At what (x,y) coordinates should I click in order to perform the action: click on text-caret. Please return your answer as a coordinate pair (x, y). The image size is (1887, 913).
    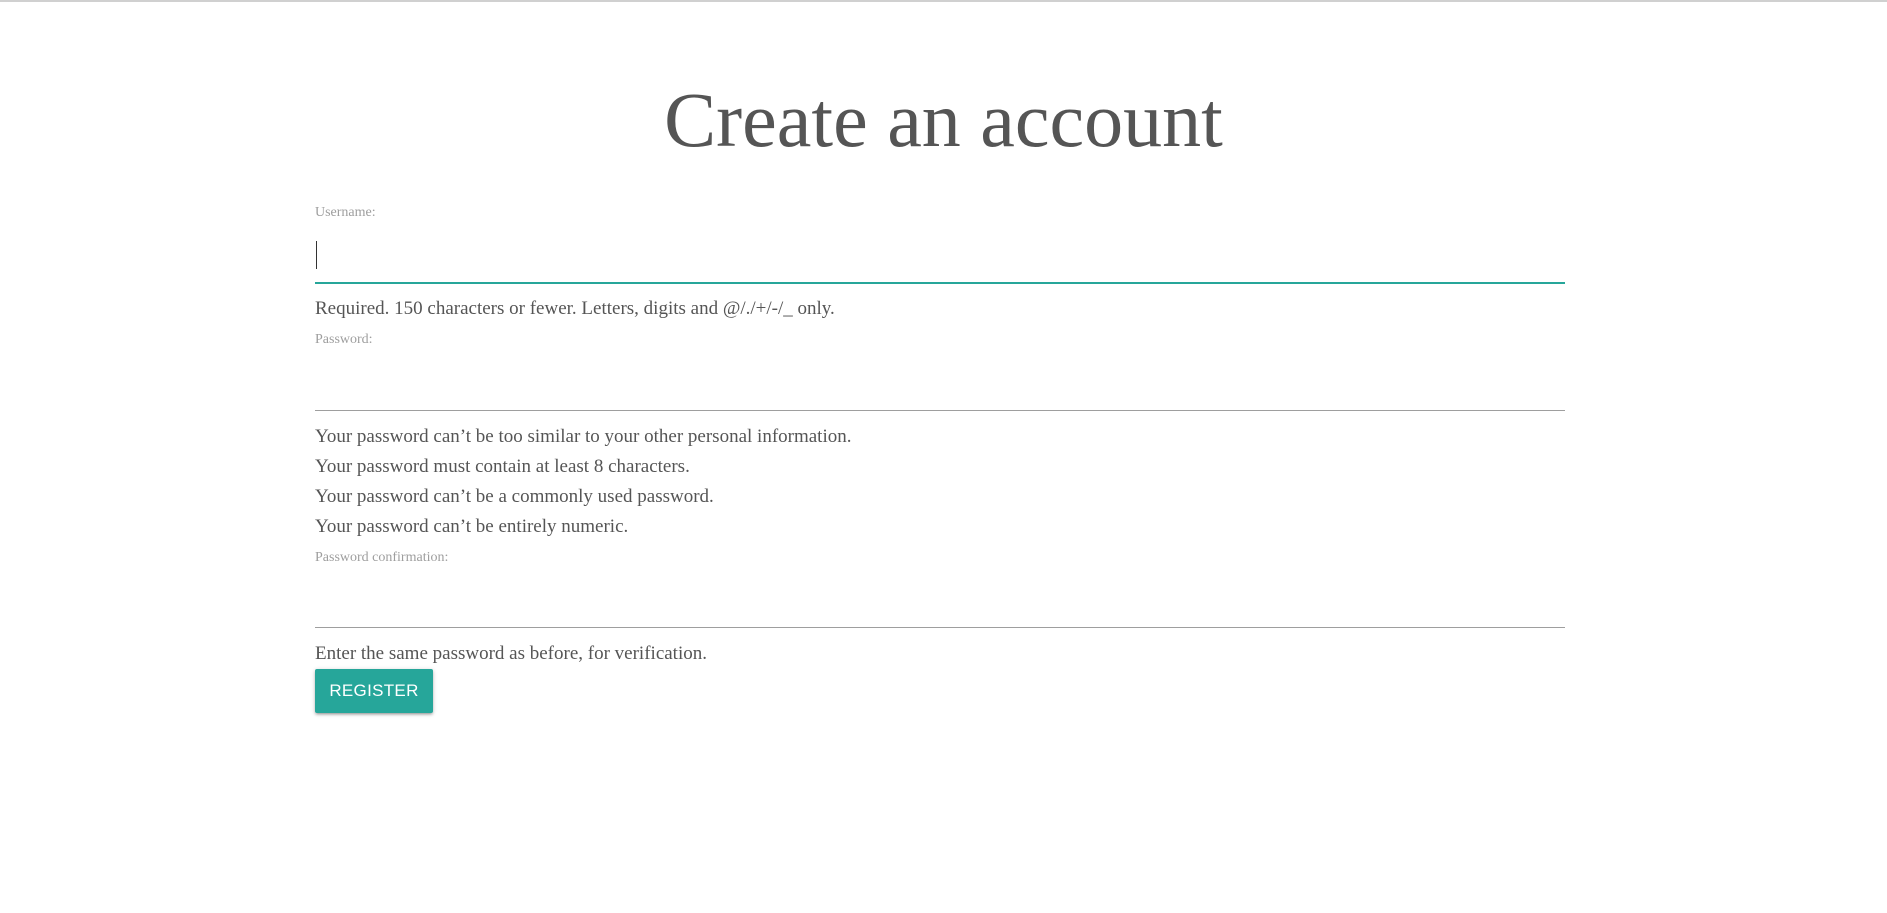
    Looking at the image, I should click on (316, 255).